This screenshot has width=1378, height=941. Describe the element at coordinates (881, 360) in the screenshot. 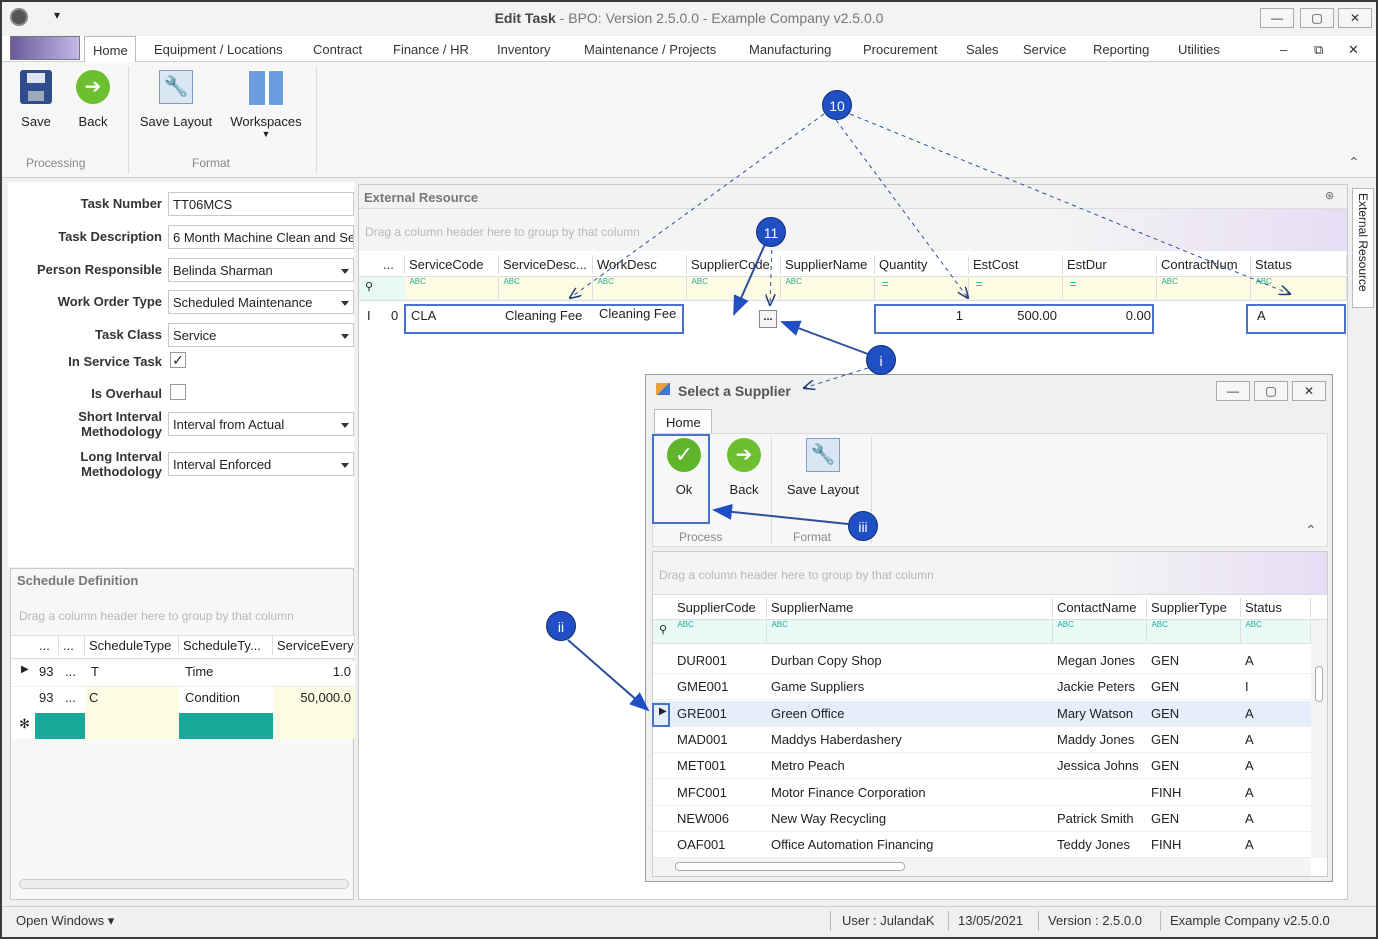

I see `callout-i: i` at that location.